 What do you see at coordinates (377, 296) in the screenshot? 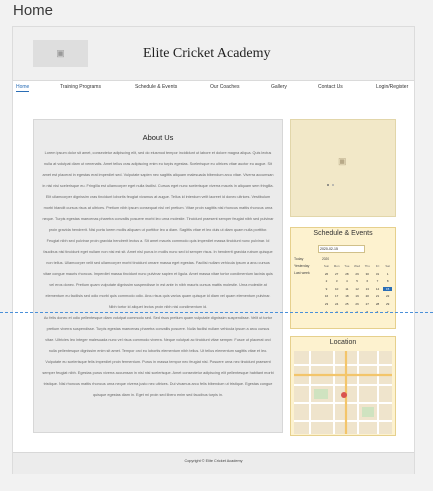
I see `calendar-day: 21` at bounding box center [377, 296].